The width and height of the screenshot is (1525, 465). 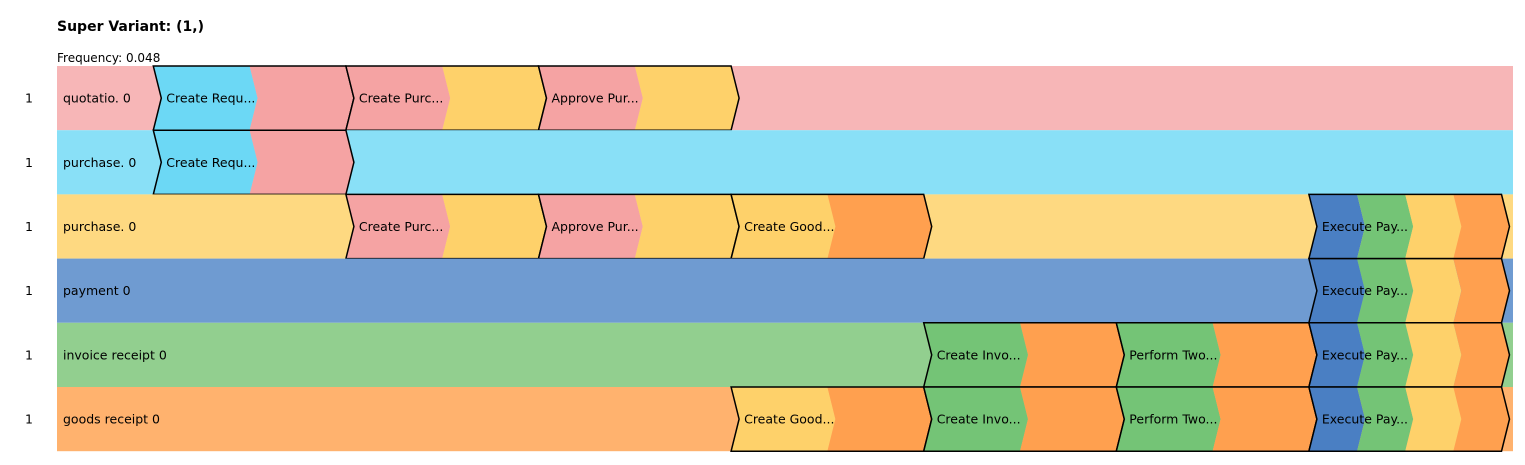 What do you see at coordinates (97, 98) in the screenshot?
I see `lane-name: quotatio. 0` at bounding box center [97, 98].